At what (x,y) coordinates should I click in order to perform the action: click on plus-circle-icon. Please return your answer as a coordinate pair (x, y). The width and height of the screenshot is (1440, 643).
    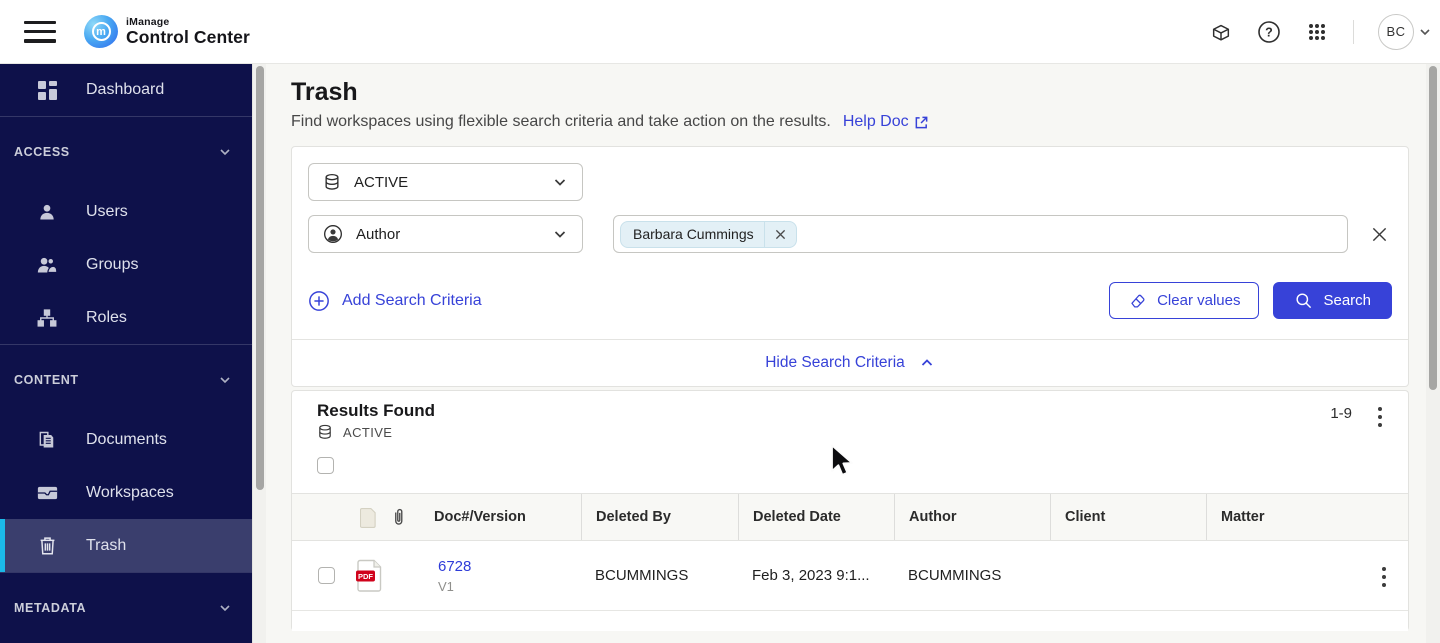
    Looking at the image, I should click on (319, 300).